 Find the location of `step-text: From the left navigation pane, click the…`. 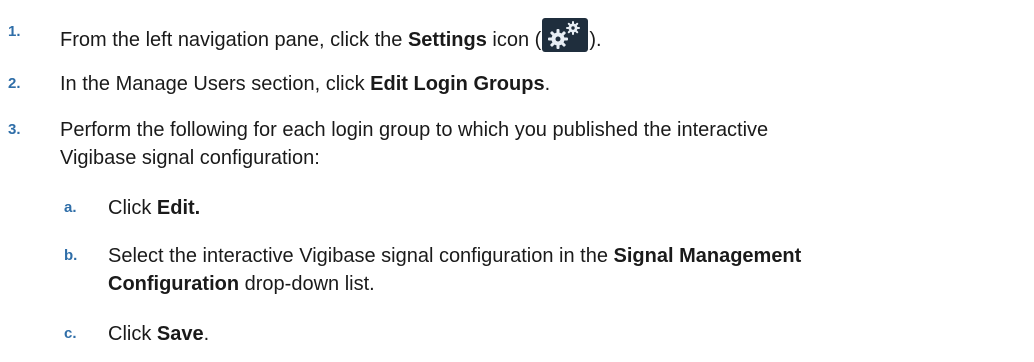

step-text: From the left navigation pane, click the… is located at coordinates (540, 36).